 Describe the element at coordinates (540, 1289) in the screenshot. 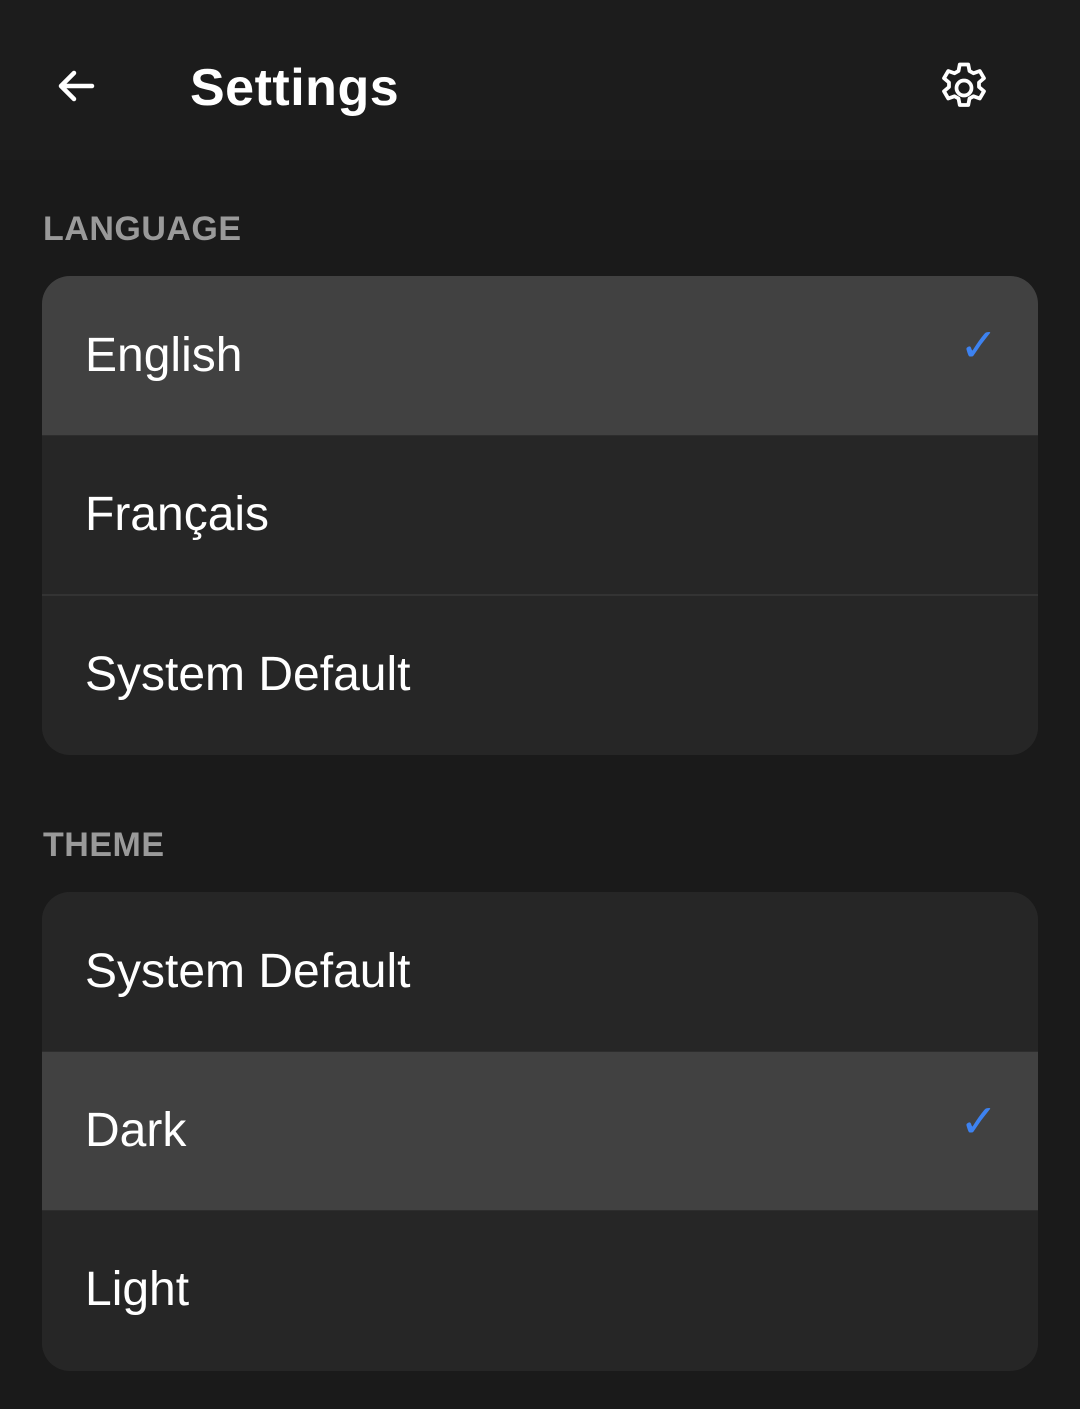

I see `theme-option-light: Light` at that location.